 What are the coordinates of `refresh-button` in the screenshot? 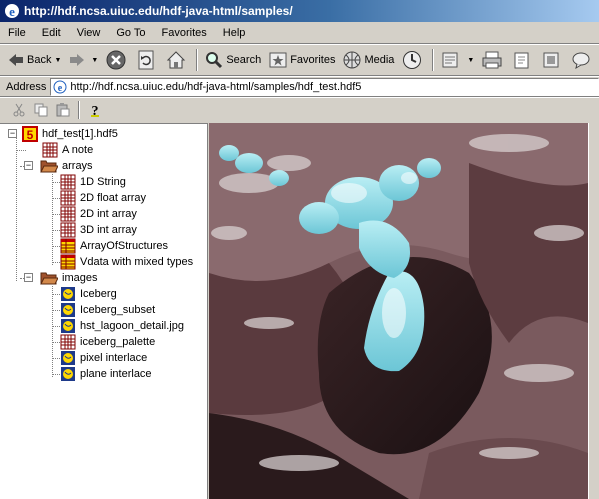 It's located at (147, 60).